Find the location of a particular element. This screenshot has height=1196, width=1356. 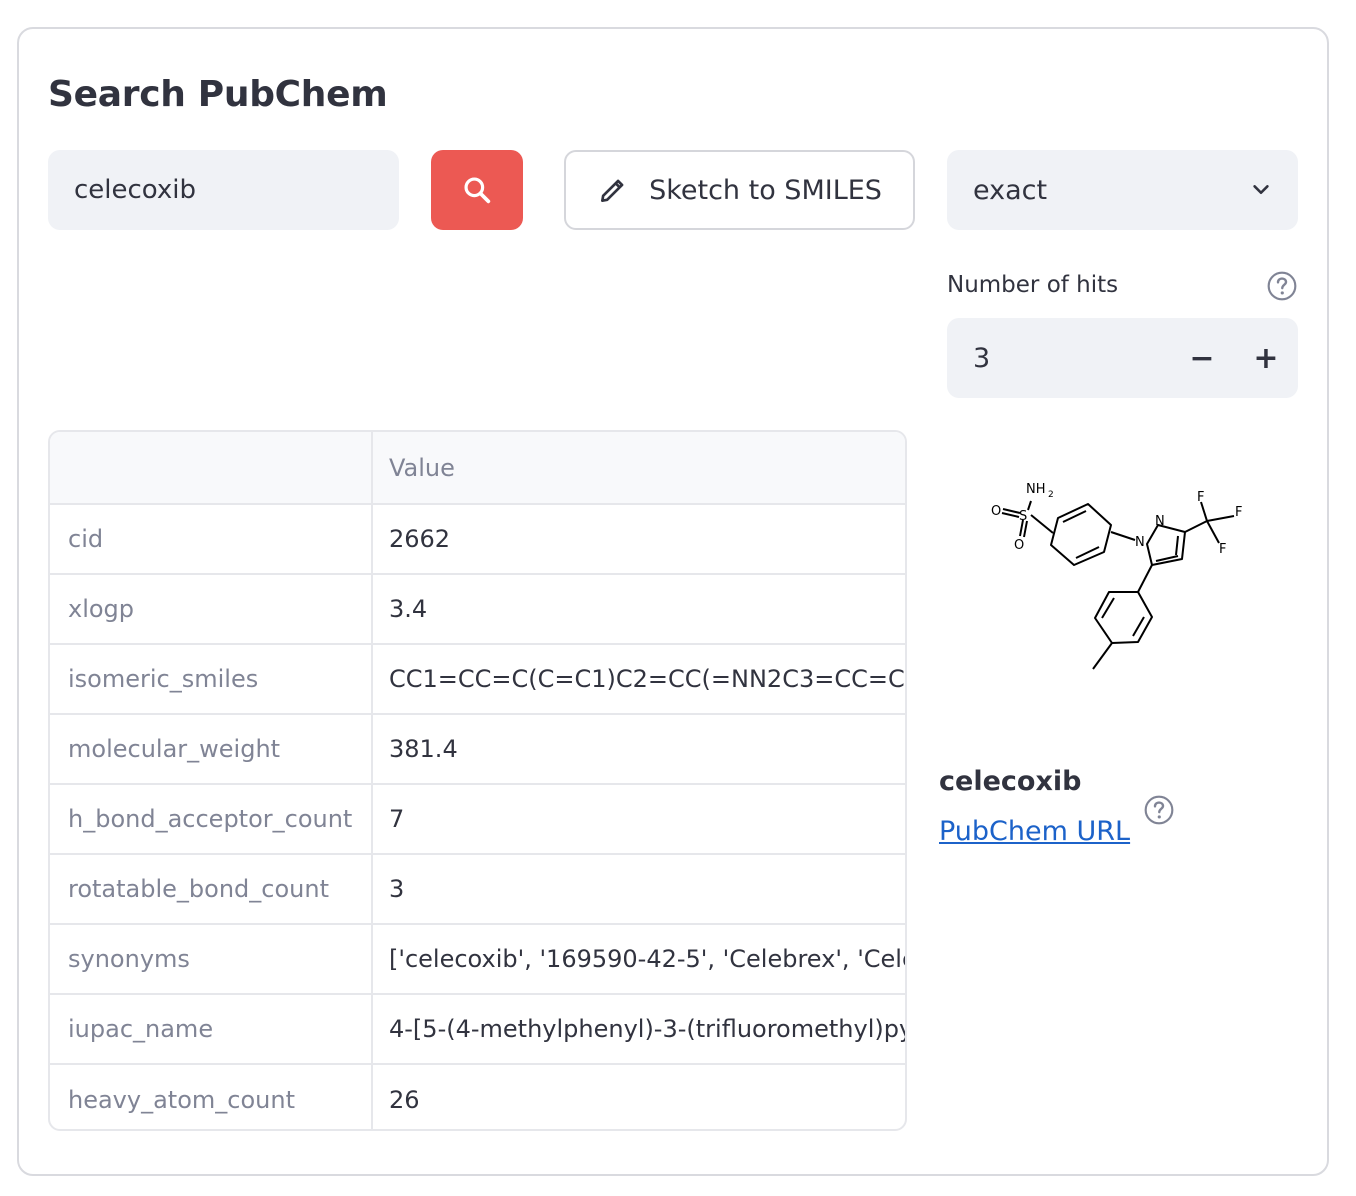

table-row: rotatable_bond_count 3 is located at coordinates (477, 889).